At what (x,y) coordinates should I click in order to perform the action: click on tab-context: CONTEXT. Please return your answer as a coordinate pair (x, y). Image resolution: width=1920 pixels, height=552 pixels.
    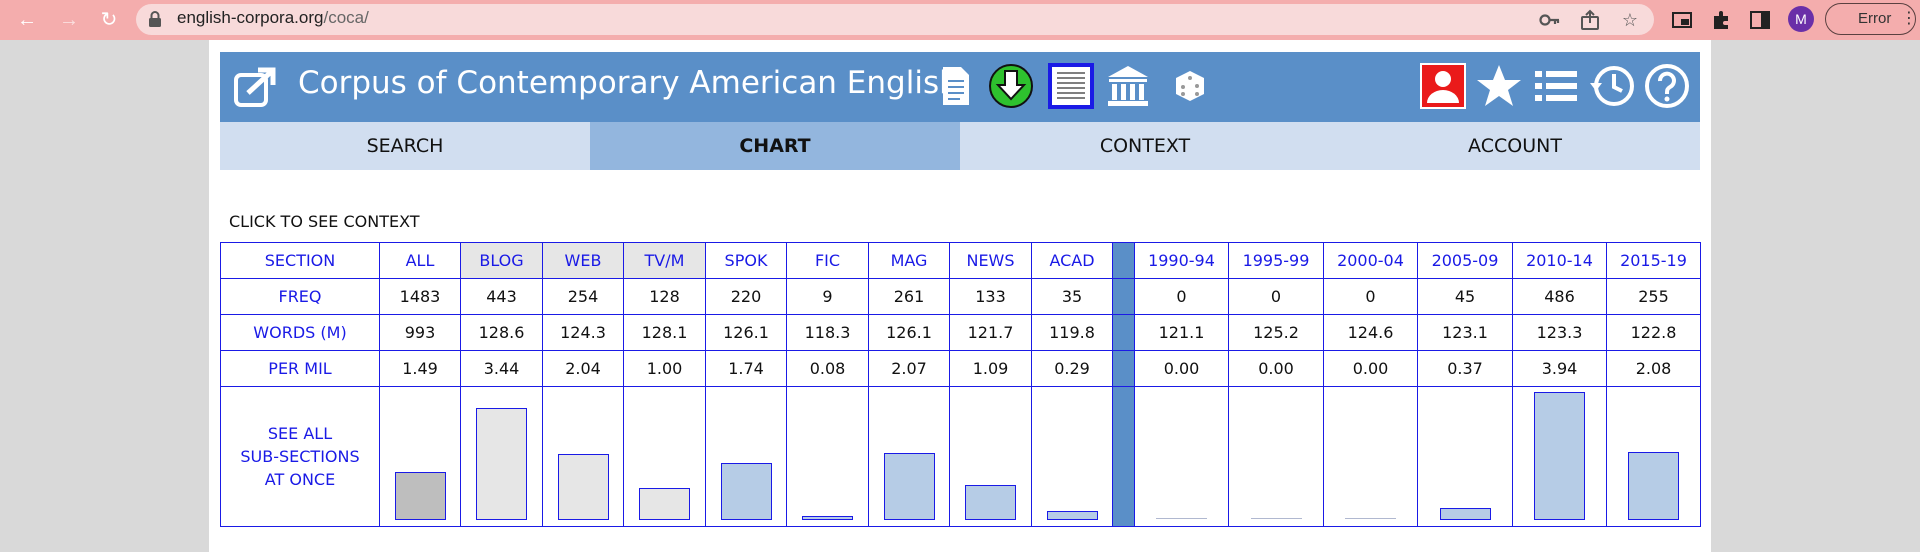
    Looking at the image, I should click on (1145, 146).